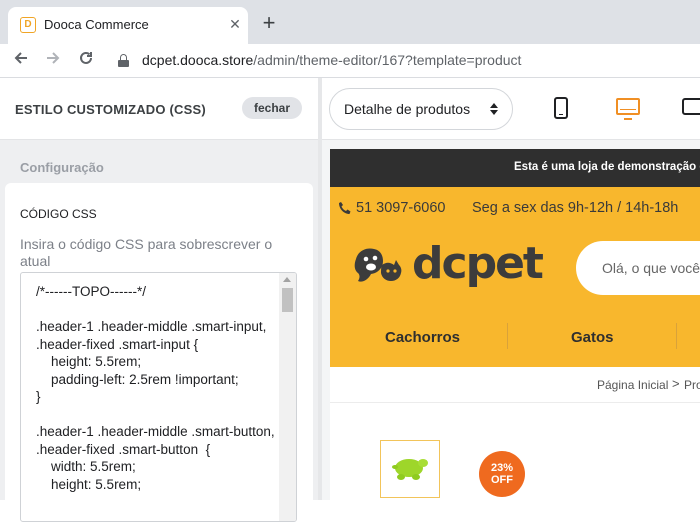  I want to click on mobile-icon, so click(561, 108).